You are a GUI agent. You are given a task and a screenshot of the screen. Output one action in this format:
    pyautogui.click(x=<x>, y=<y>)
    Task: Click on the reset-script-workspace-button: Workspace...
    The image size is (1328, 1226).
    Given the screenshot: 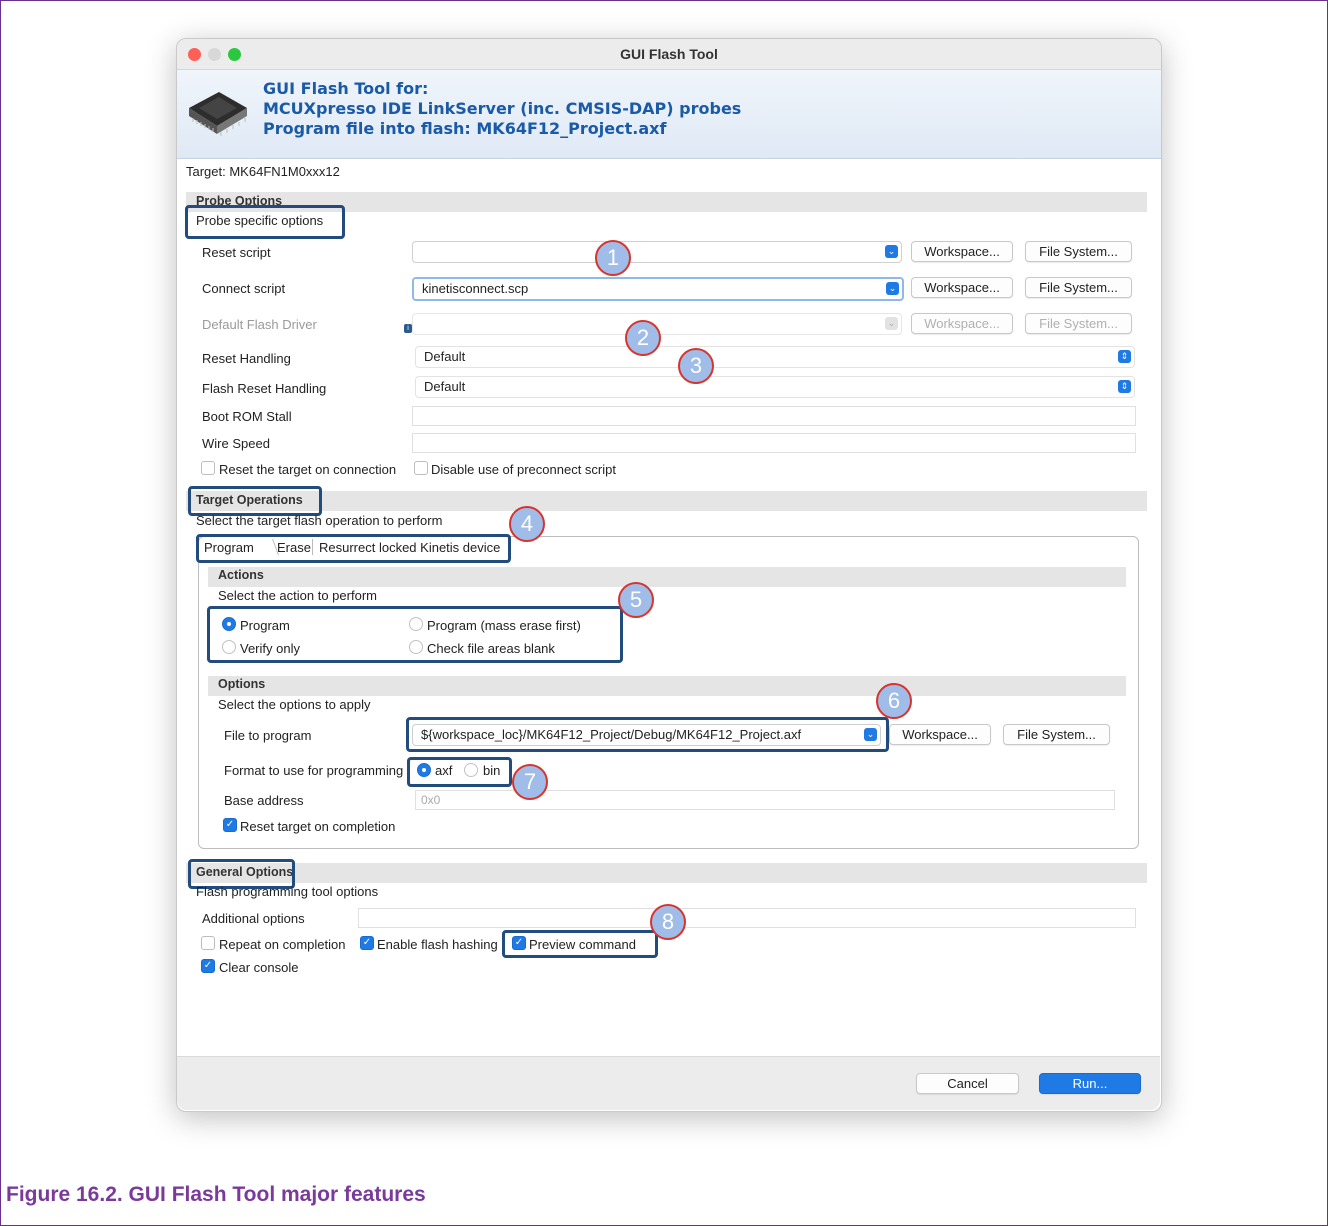 What is the action you would take?
    pyautogui.click(x=962, y=251)
    